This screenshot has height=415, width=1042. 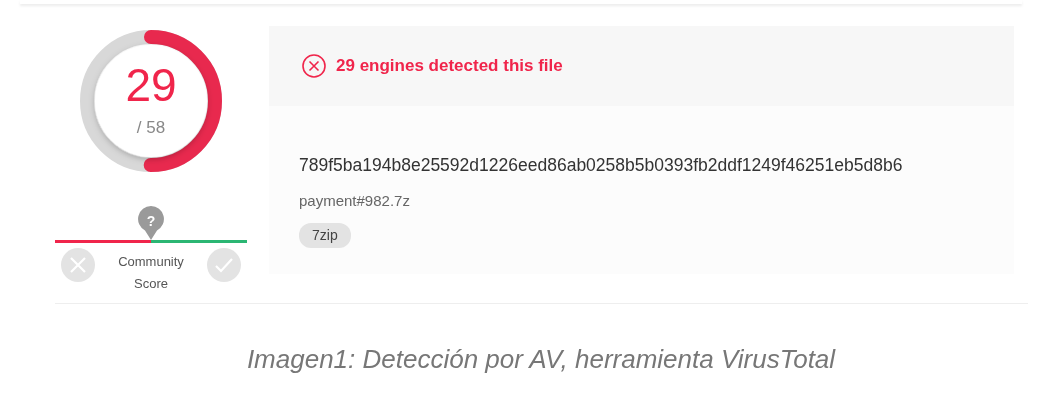 What do you see at coordinates (151, 85) in the screenshot?
I see `detection-count: 29` at bounding box center [151, 85].